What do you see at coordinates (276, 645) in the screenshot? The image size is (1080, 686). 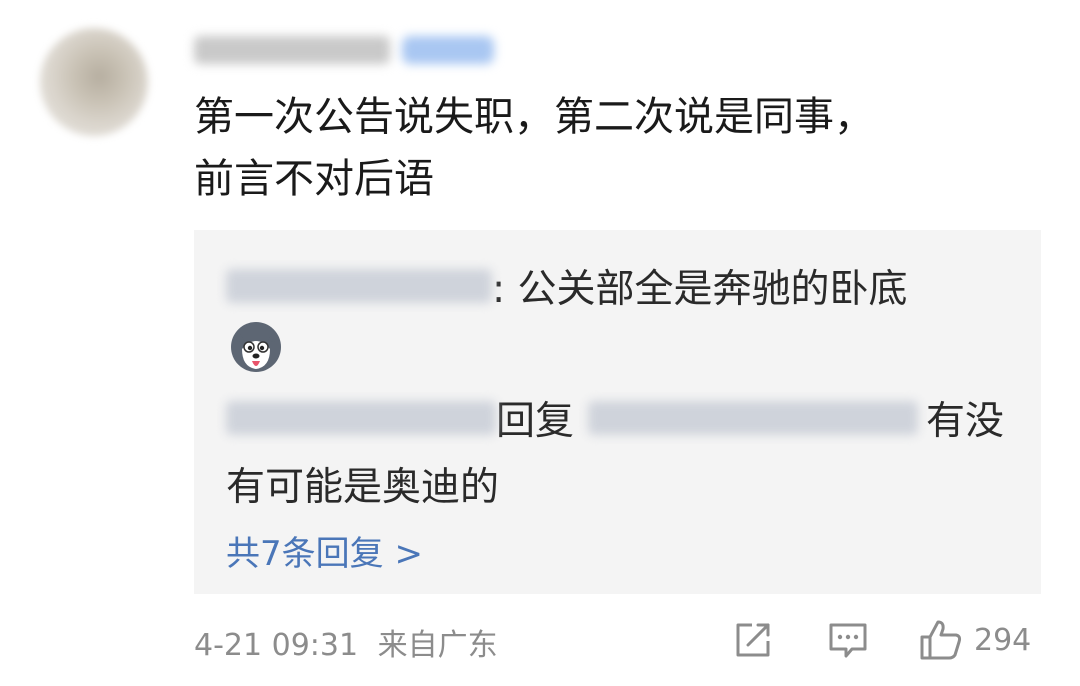 I see `timestamp: 4-21 09:31` at bounding box center [276, 645].